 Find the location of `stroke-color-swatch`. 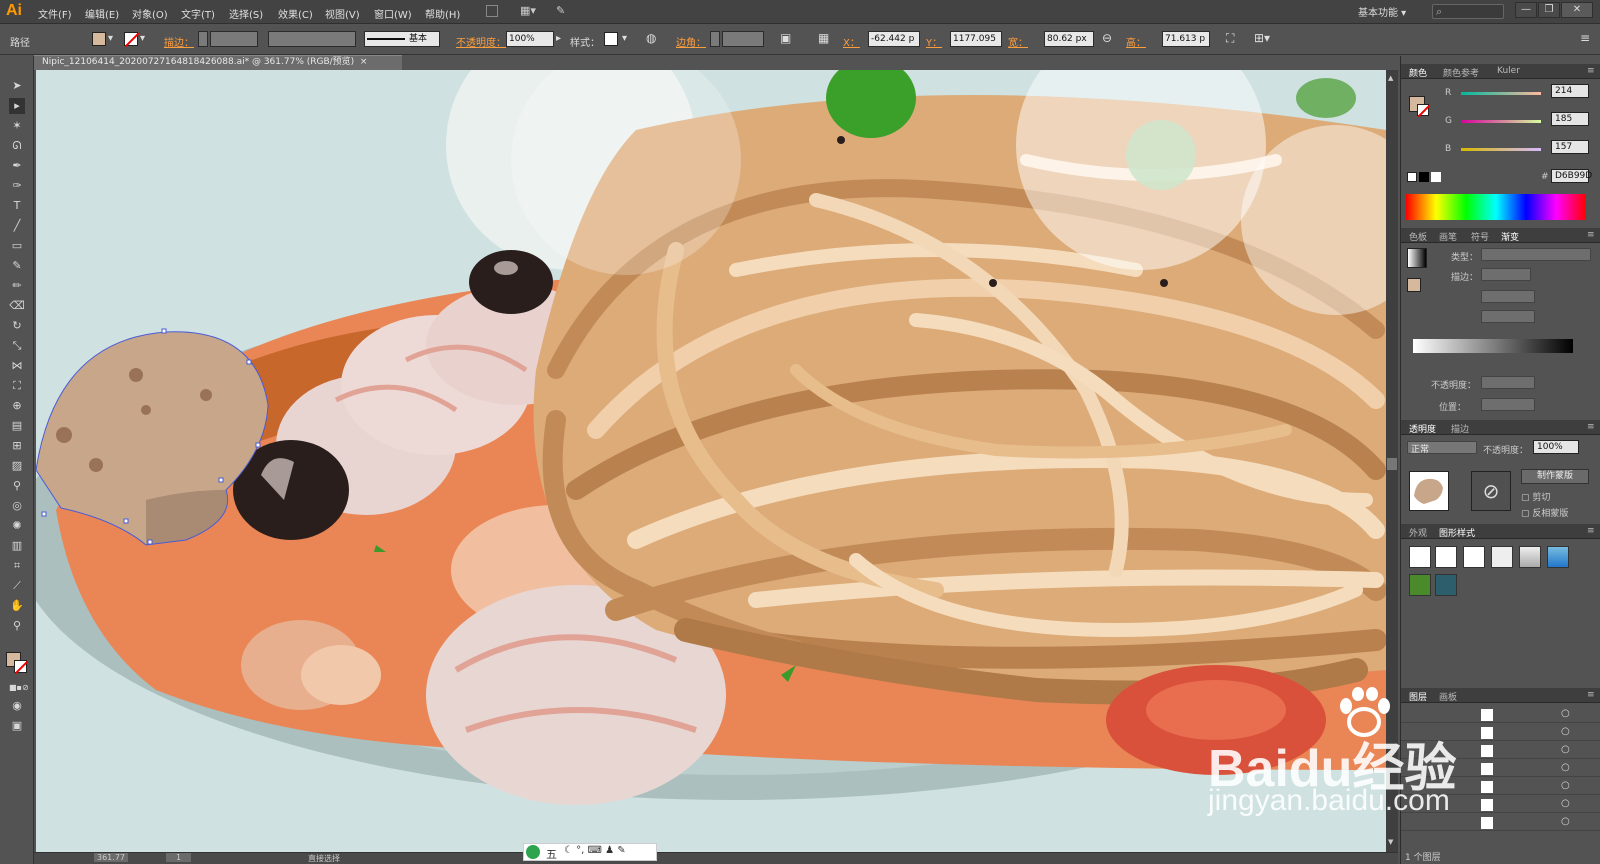

stroke-color-swatch is located at coordinates (21, 667).